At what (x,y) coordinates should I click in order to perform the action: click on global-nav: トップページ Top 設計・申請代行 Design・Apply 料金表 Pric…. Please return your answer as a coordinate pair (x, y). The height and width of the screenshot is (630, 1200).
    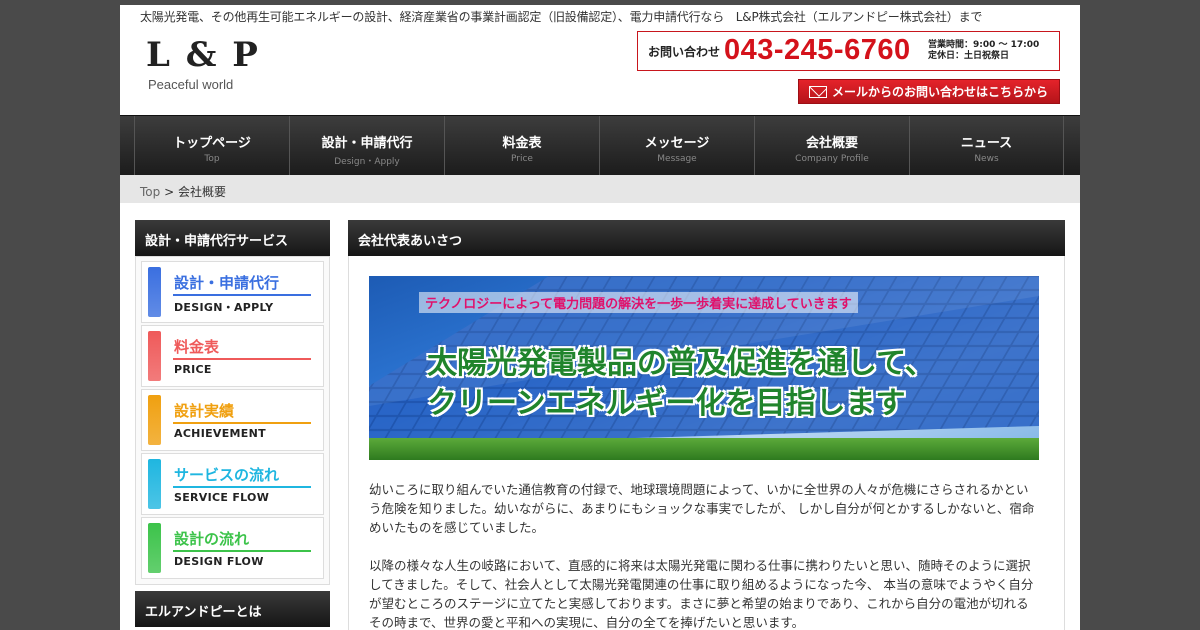
    Looking at the image, I should click on (600, 145).